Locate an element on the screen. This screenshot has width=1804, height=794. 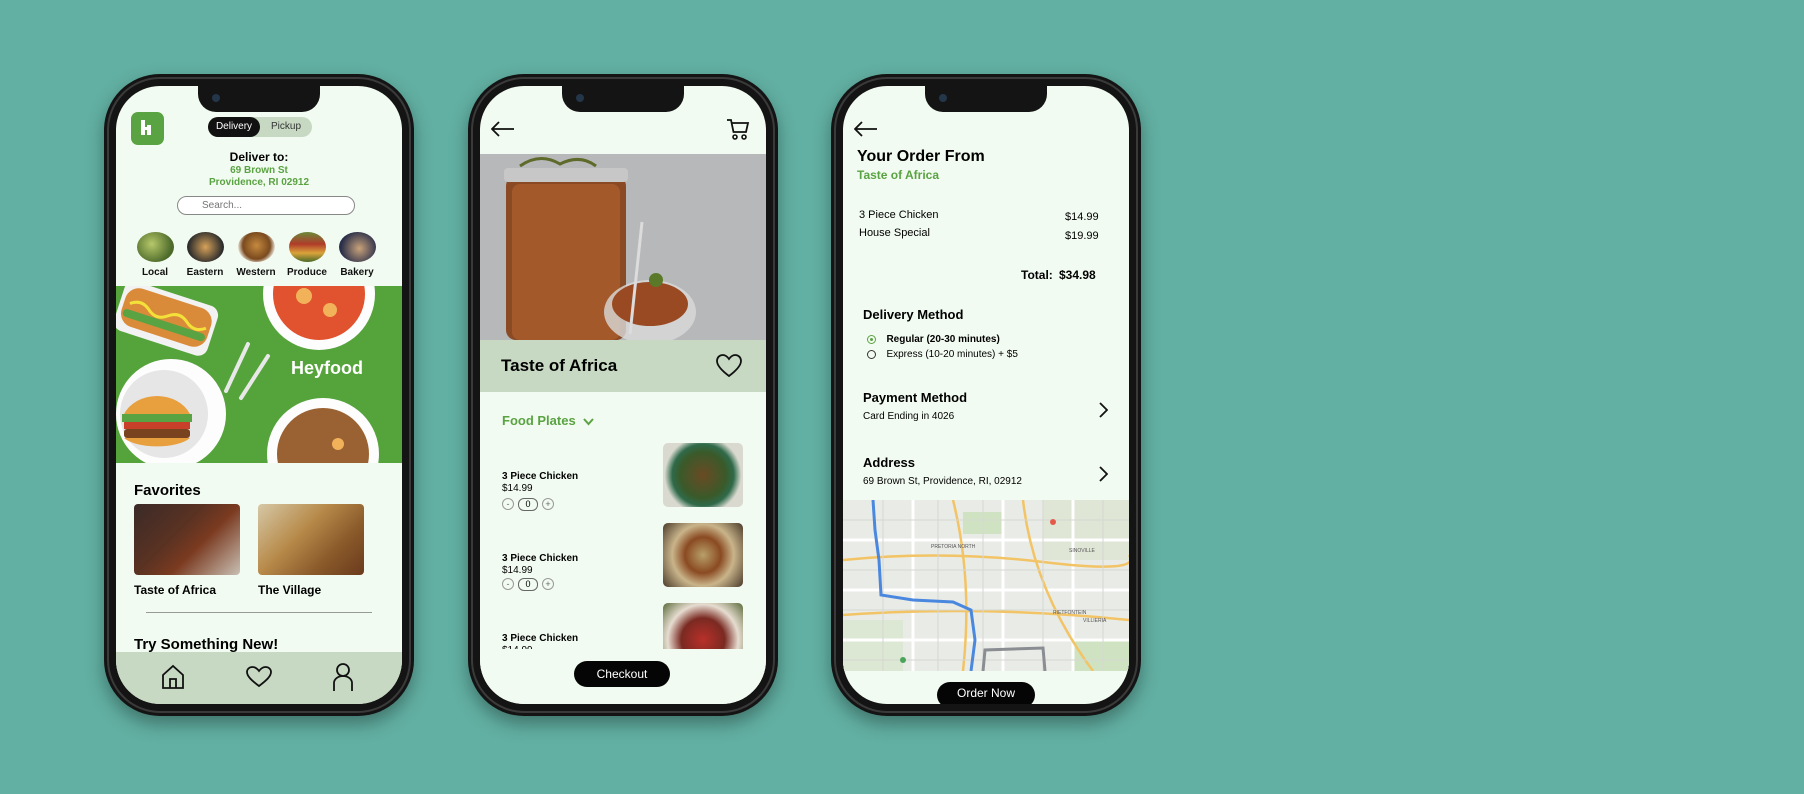
radio-selected-icon is located at coordinates (871, 340).